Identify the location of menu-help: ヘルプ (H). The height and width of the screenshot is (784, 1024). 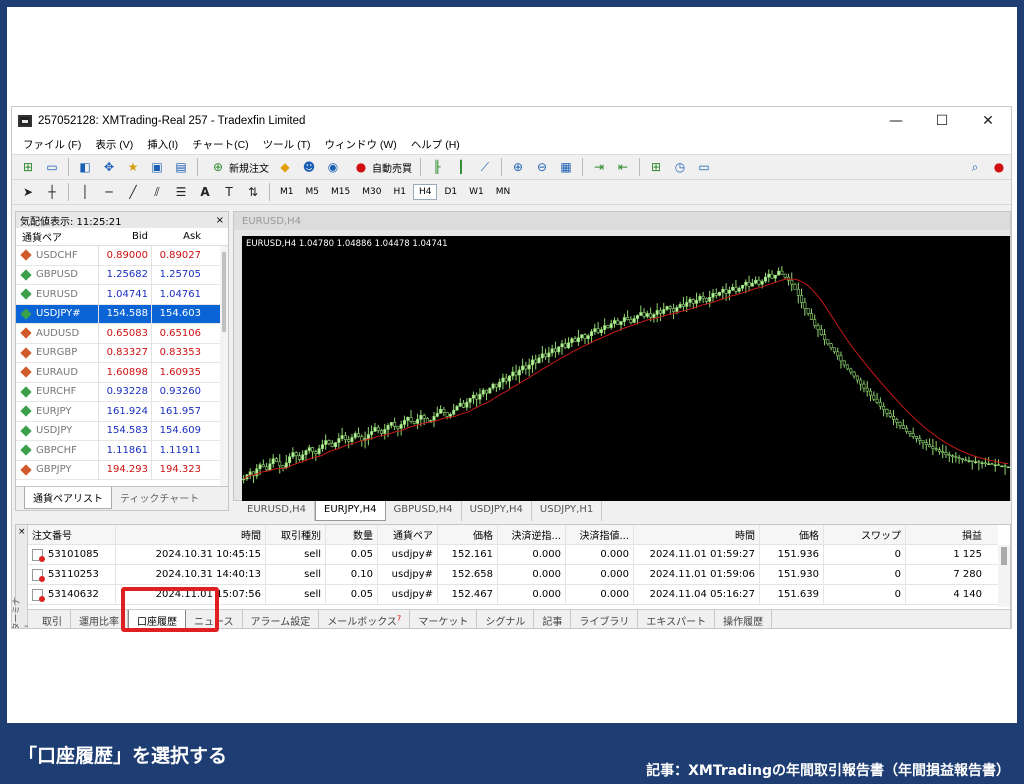
(435, 144).